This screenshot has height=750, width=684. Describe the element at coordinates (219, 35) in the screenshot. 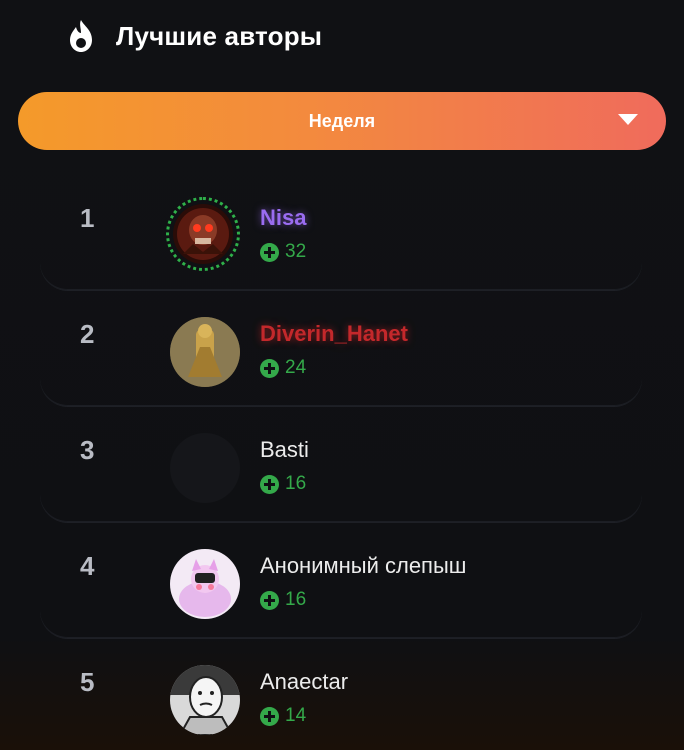

I see `page-title: Лучшие авторы` at that location.